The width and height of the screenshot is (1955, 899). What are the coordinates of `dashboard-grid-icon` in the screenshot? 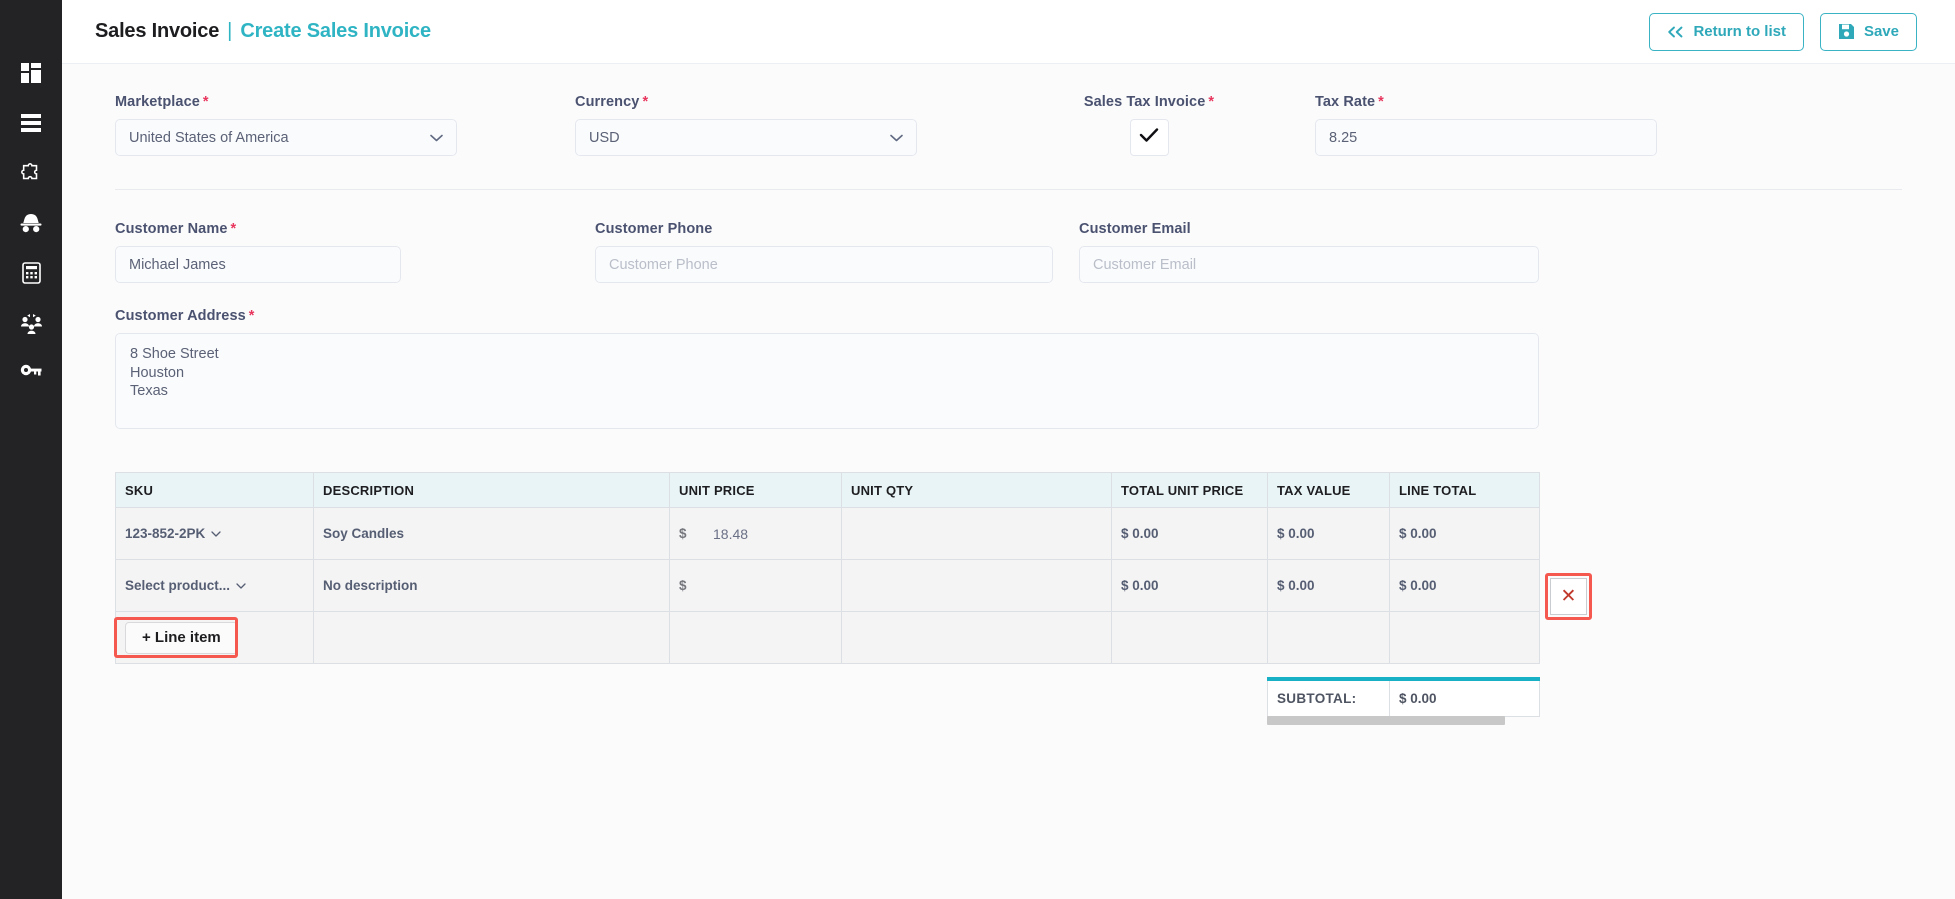 It's located at (31, 73).